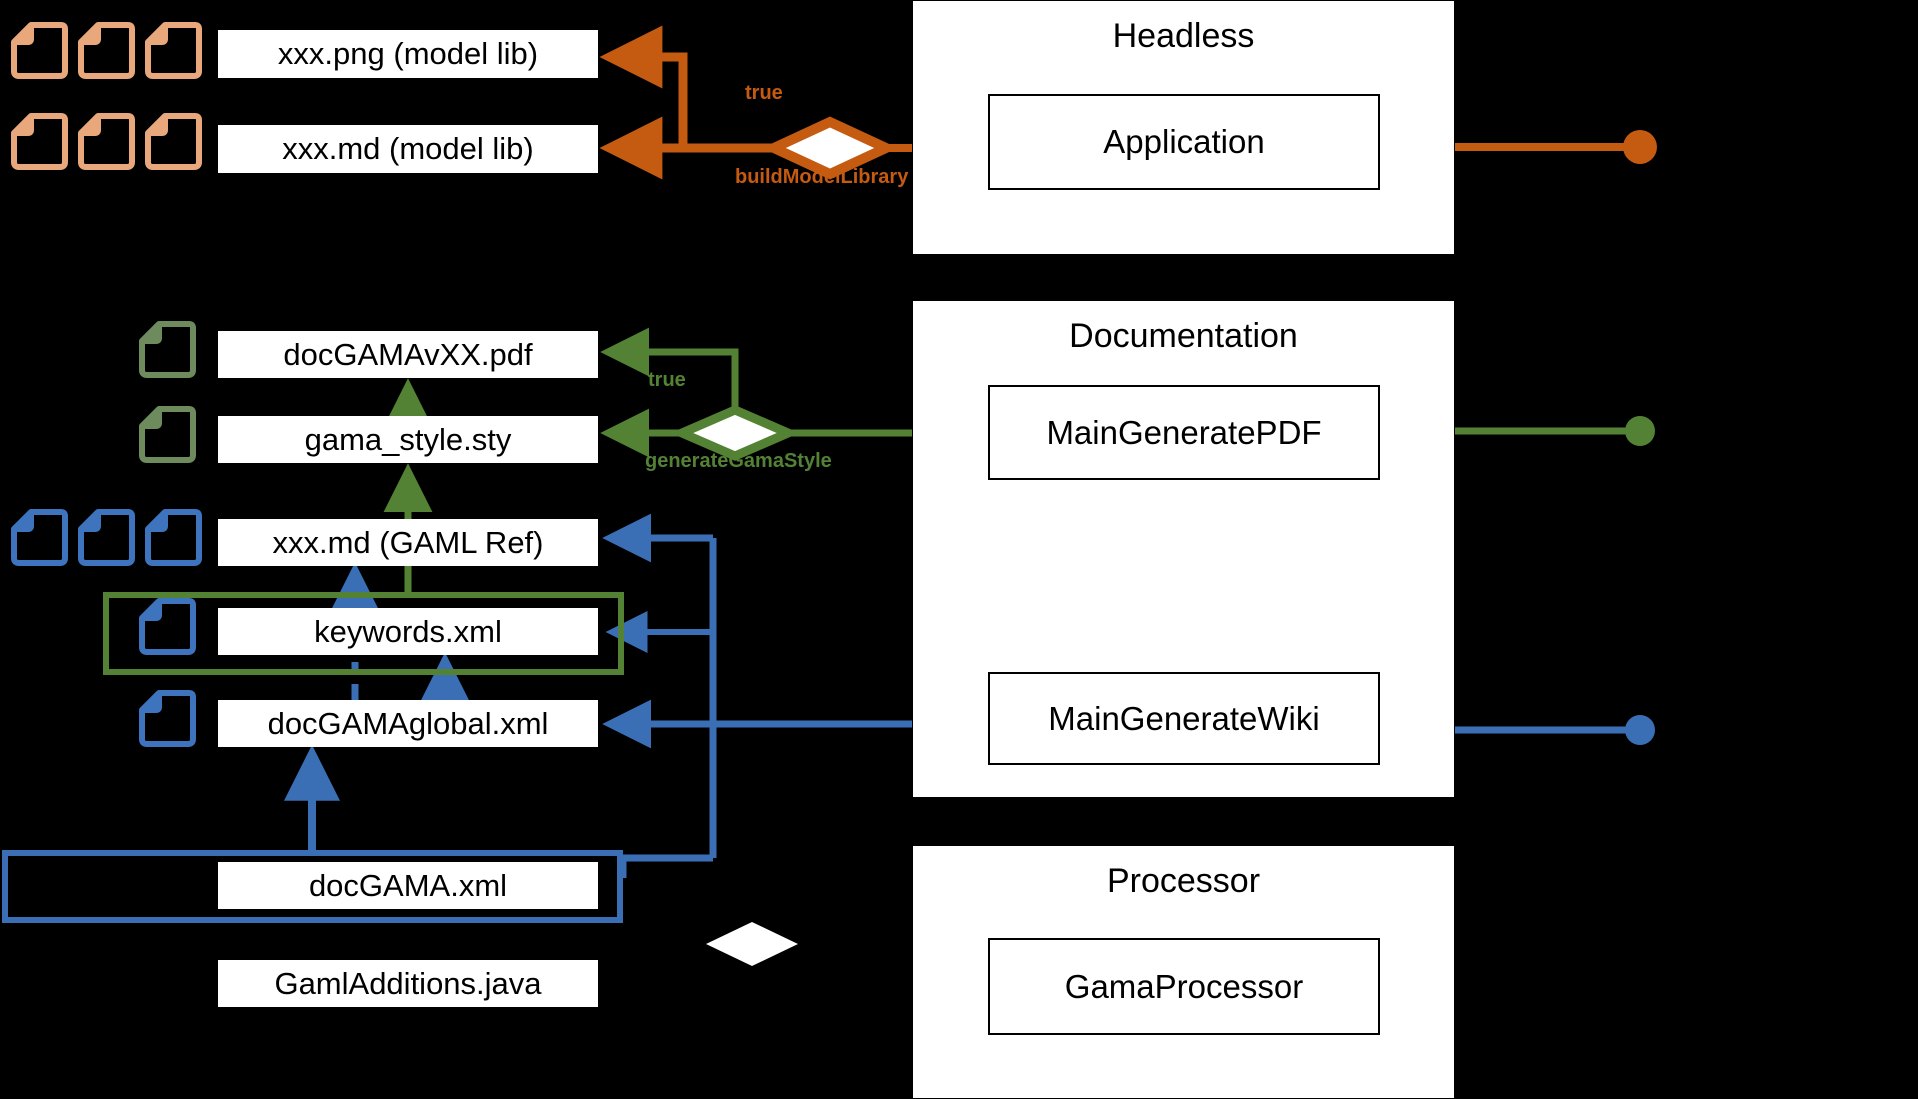  Describe the element at coordinates (167, 626) in the screenshot. I see `keywords-doc-icon` at that location.